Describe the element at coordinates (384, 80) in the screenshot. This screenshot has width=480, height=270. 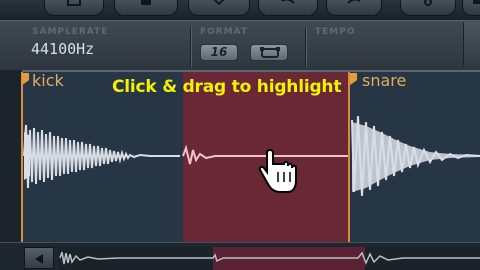
I see `slice-label-snare: snare` at that location.